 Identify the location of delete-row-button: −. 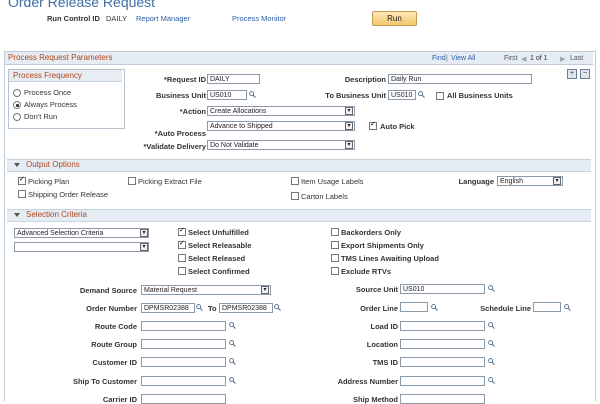
(585, 74).